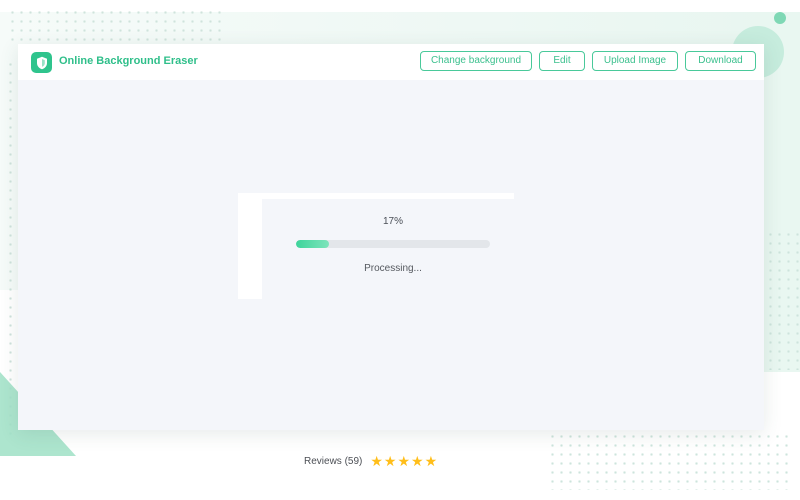  What do you see at coordinates (720, 61) in the screenshot?
I see `download-button: Download` at bounding box center [720, 61].